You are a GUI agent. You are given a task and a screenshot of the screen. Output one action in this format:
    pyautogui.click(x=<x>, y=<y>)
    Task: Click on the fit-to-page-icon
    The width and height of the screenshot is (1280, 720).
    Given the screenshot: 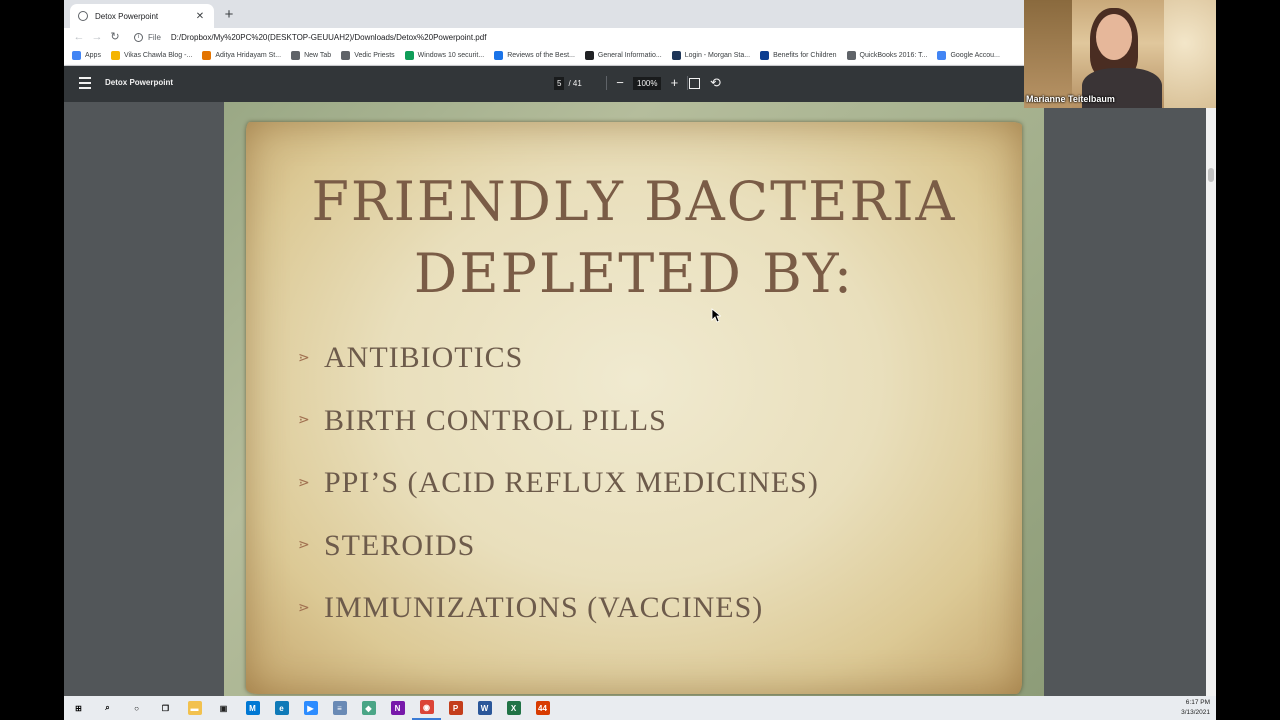 What is the action you would take?
    pyautogui.click(x=694, y=83)
    